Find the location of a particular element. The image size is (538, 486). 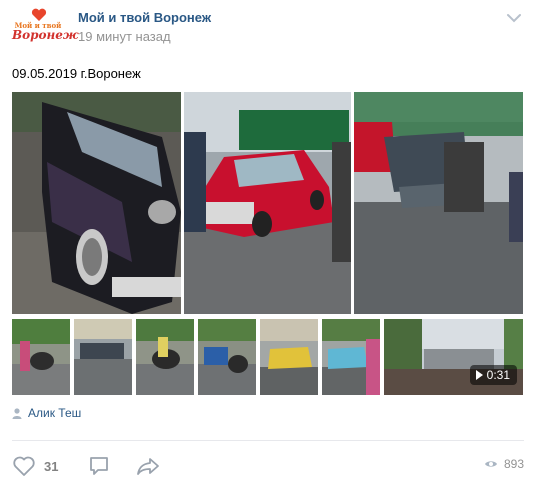

views-count: 893 is located at coordinates (513, 464).